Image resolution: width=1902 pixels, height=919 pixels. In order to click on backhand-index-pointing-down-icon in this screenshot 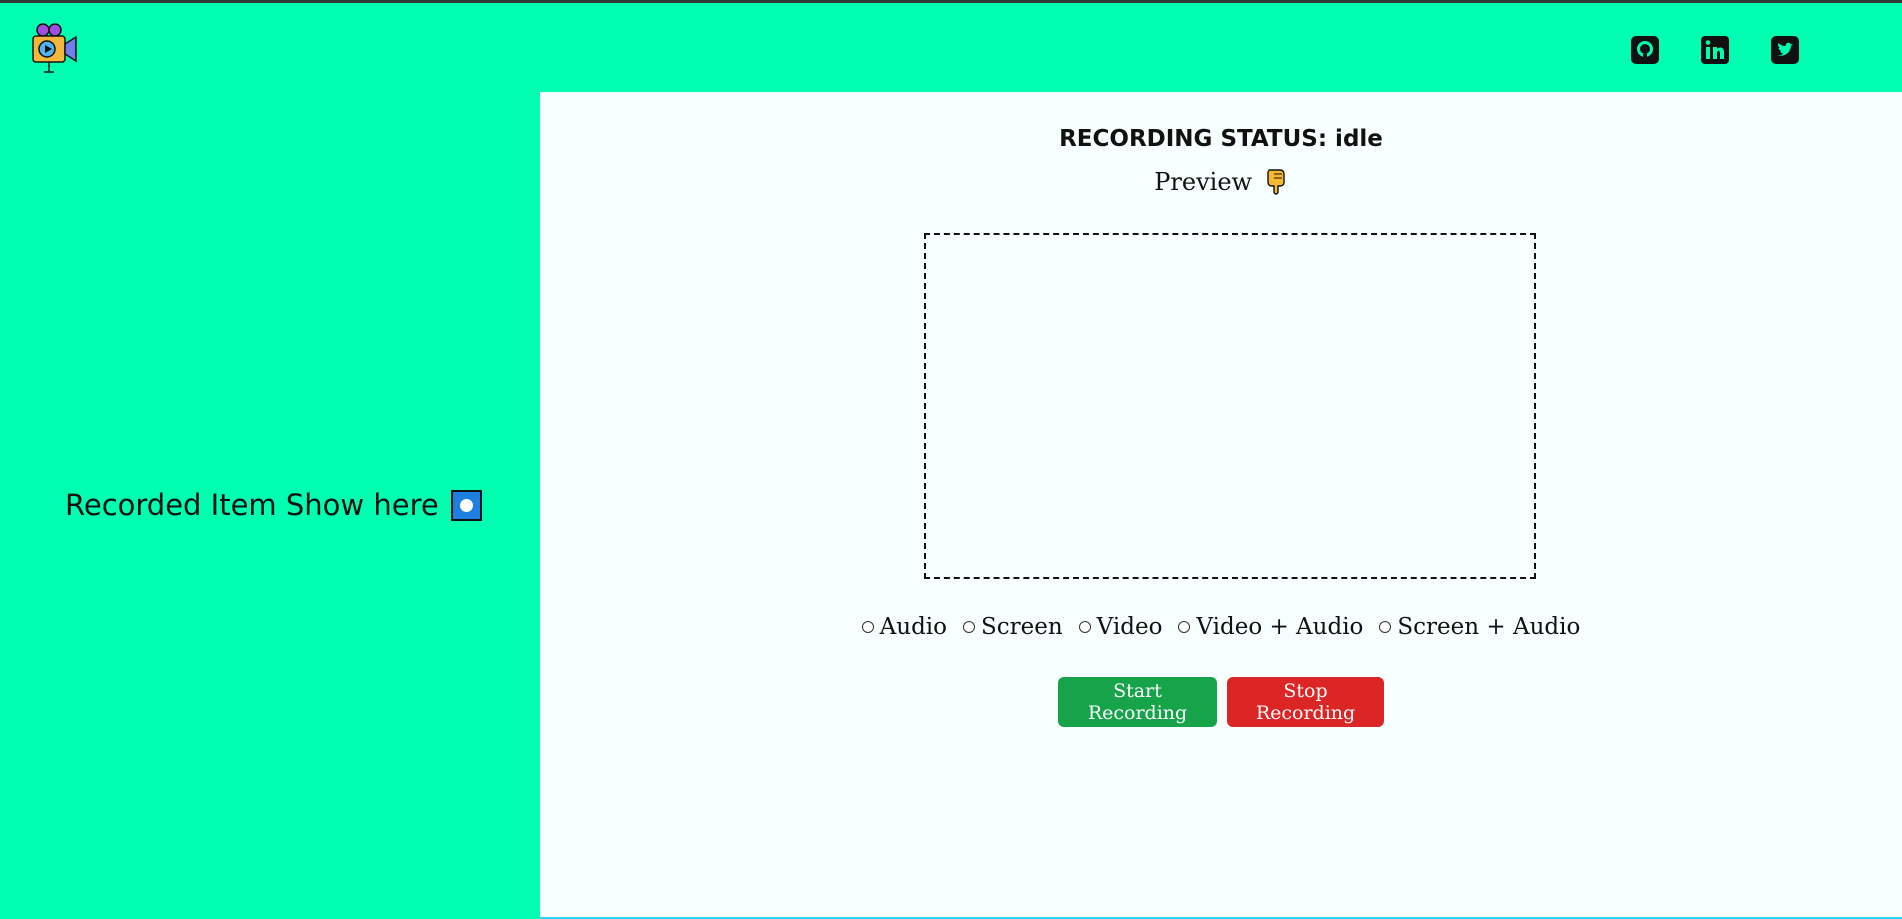, I will do `click(1276, 182)`.